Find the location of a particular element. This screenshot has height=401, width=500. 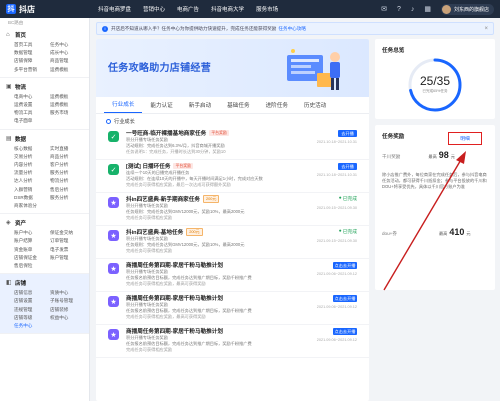

sidebar-item: 子账号管理 is located at coordinates (68, 301).